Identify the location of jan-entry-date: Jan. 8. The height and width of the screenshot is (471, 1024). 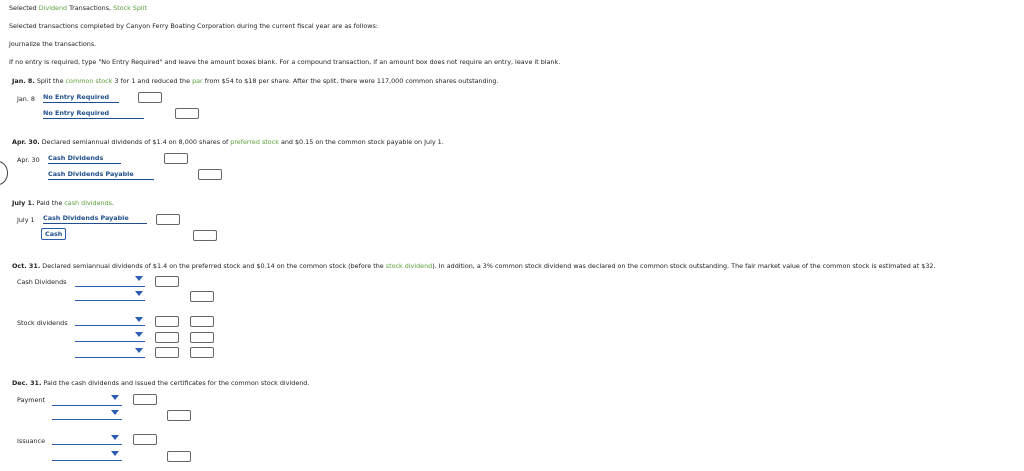
(26, 99).